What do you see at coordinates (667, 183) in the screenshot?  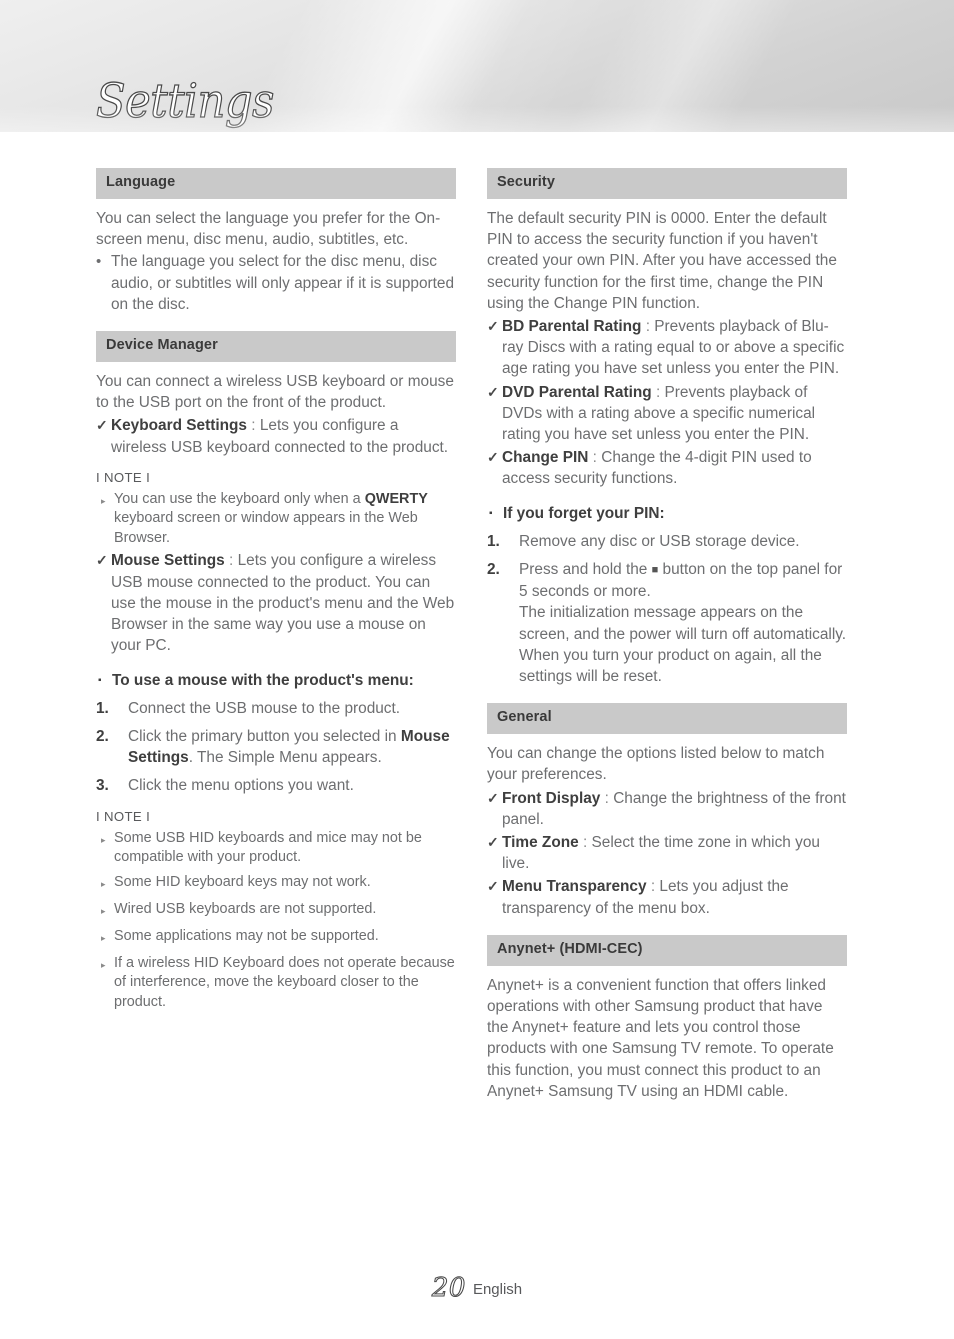 I see `section-heading-security: Security` at bounding box center [667, 183].